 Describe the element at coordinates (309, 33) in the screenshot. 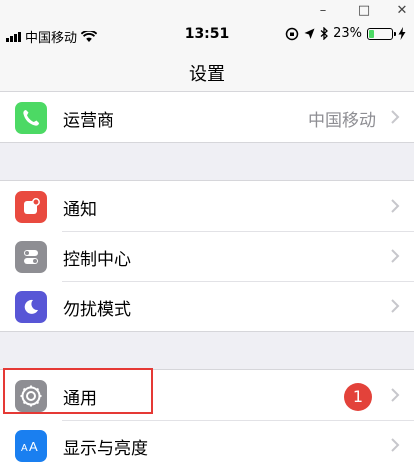

I see `location-icon` at that location.